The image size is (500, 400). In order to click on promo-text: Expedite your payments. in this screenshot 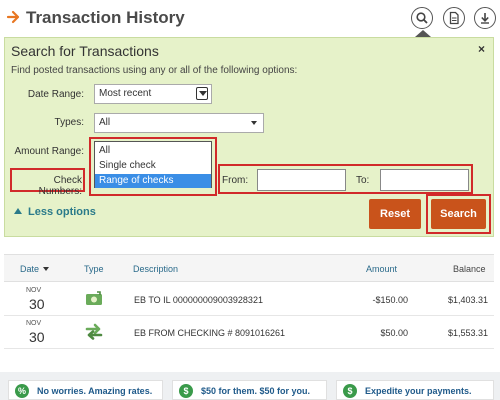, I will do `click(418, 391)`.